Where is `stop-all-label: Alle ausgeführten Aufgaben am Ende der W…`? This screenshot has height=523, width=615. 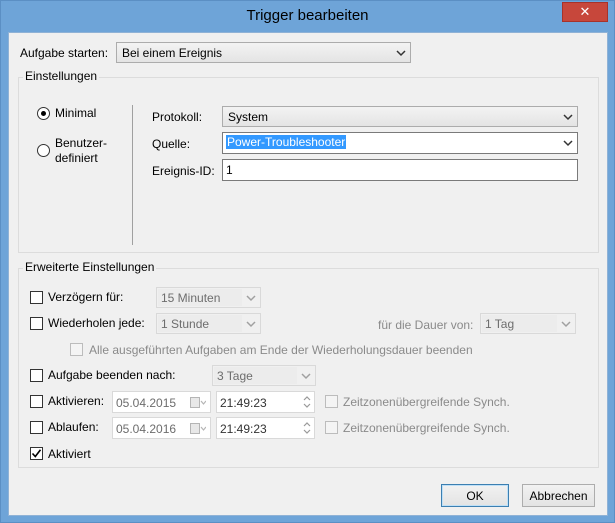
stop-all-label: Alle ausgeführten Aufgaben am Ende der W… is located at coordinates (281, 350).